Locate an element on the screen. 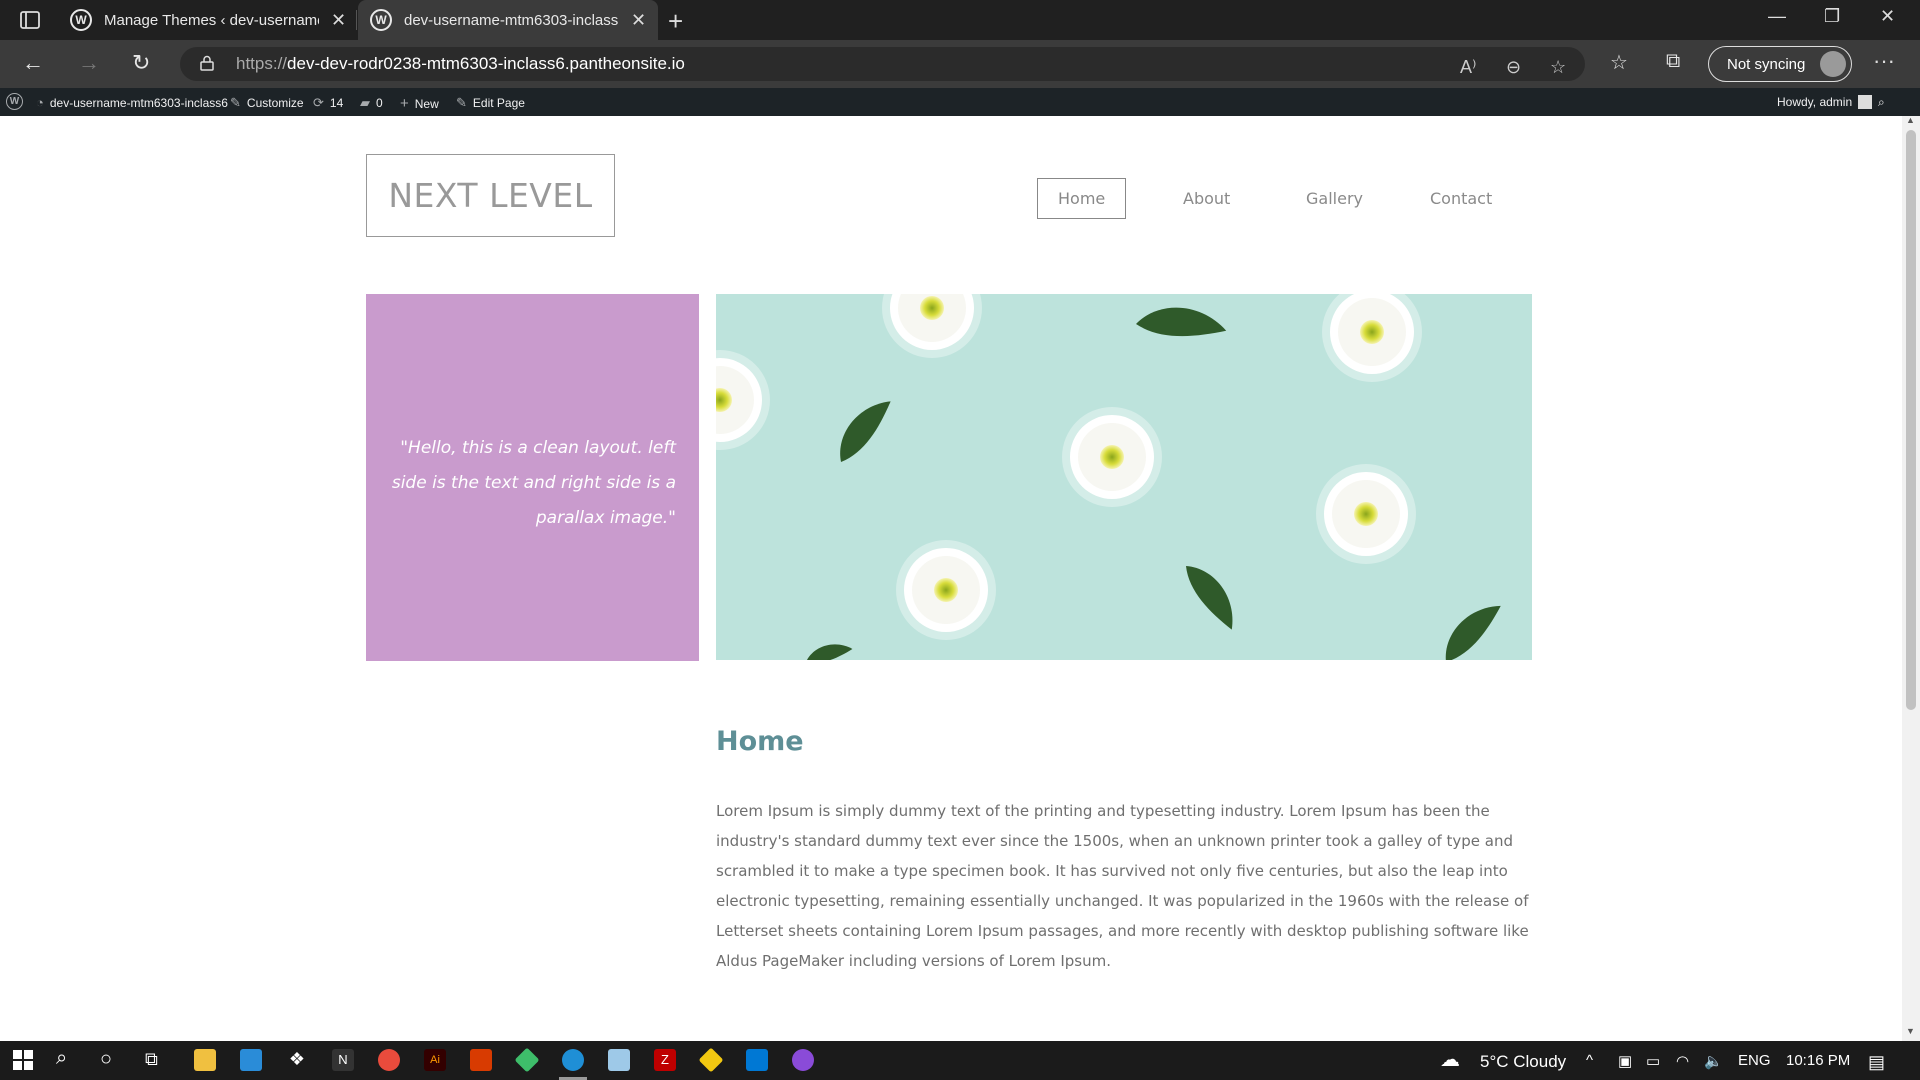 This screenshot has width=1920, height=1080. zoom-out-icon: ⊖ is located at coordinates (1513, 67).